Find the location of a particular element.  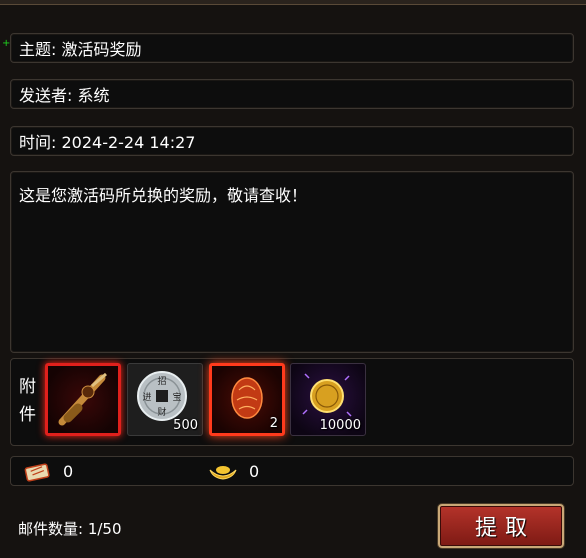

attachments-label-top: 附 is located at coordinates (27, 387).